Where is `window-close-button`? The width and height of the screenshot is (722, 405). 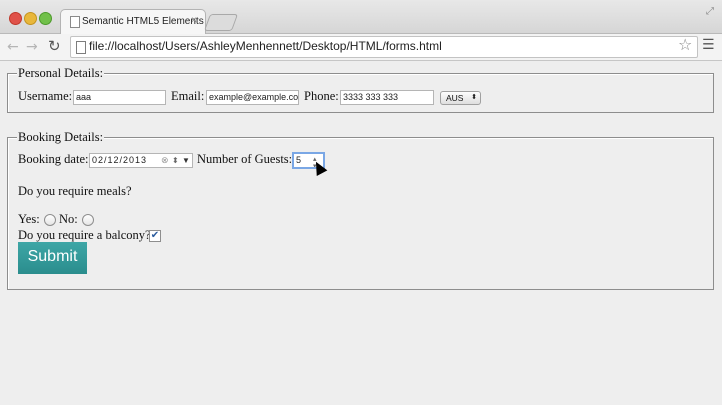
window-close-button is located at coordinates (15, 18).